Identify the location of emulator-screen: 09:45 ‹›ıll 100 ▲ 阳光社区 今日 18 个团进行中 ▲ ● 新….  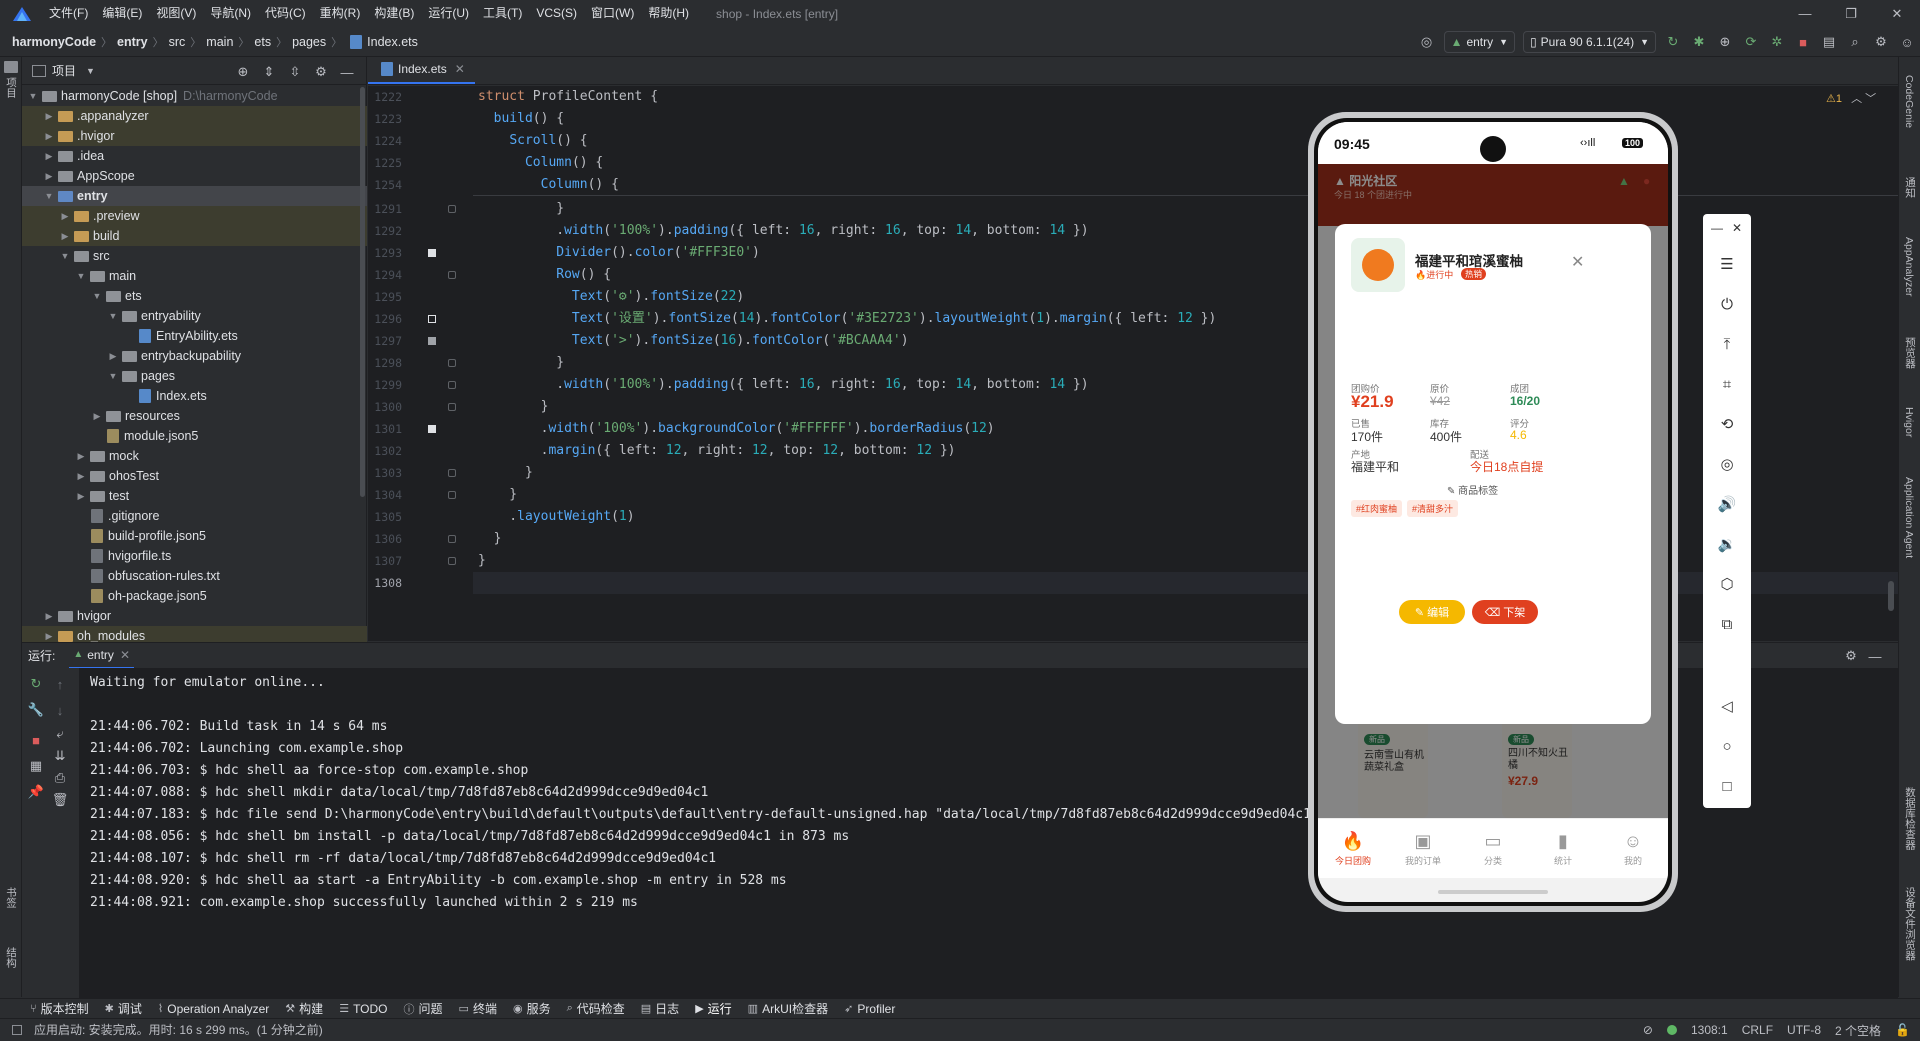
(1493, 512).